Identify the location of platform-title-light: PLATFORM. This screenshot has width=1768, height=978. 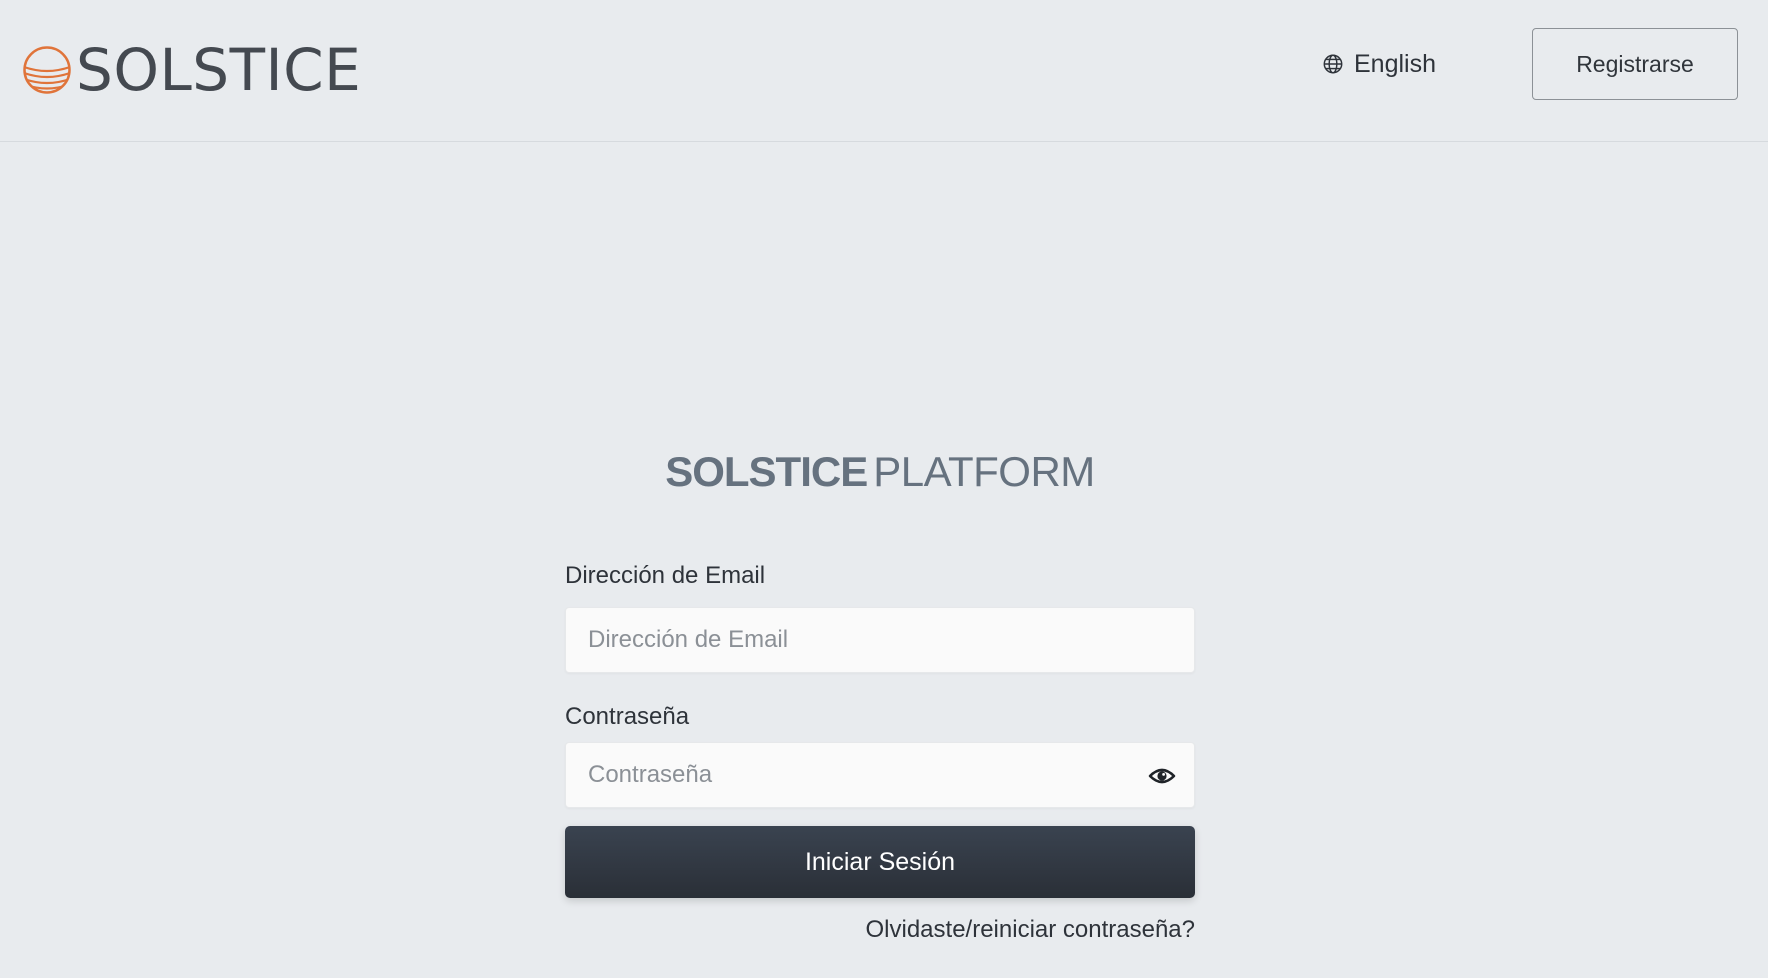
(984, 471).